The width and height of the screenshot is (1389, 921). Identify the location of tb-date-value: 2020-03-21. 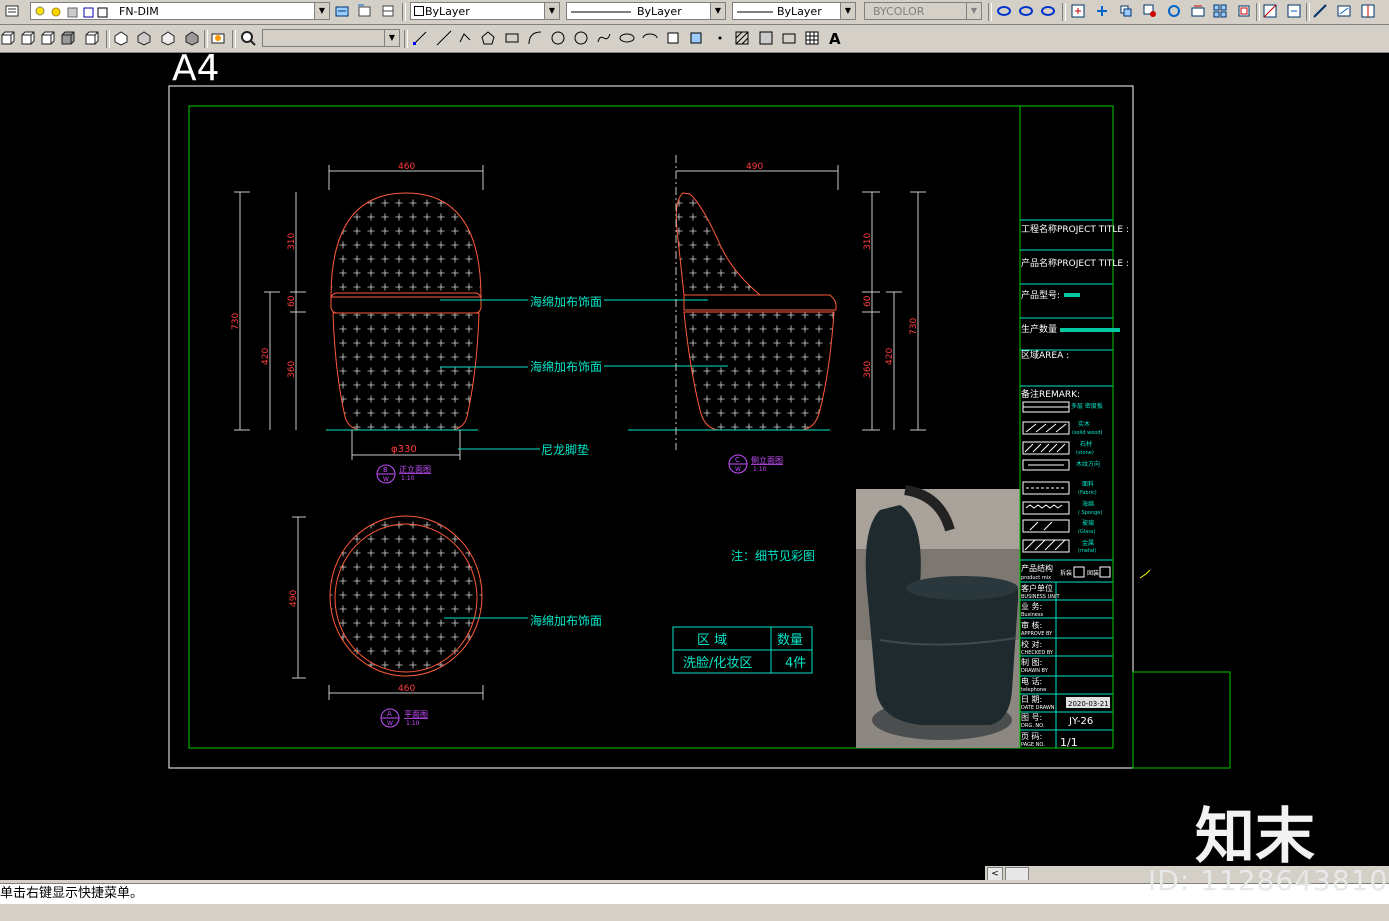
(1088, 704).